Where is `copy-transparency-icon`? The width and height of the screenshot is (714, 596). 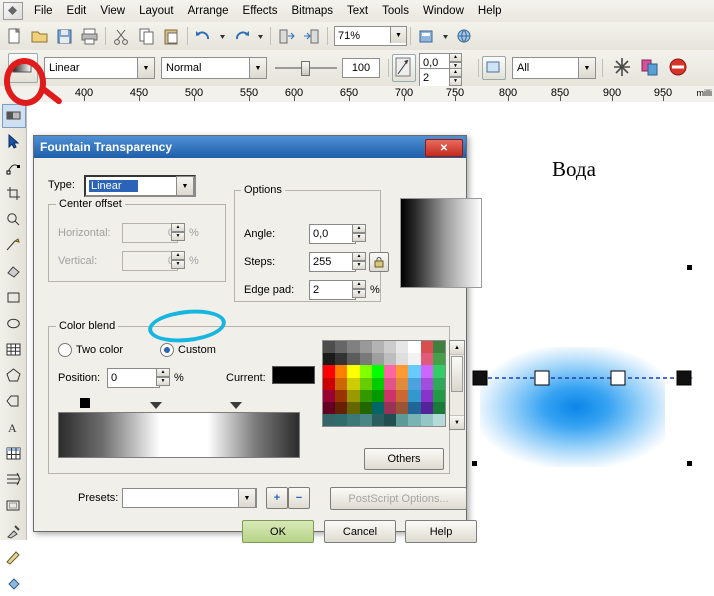 copy-transparency-icon is located at coordinates (651, 68).